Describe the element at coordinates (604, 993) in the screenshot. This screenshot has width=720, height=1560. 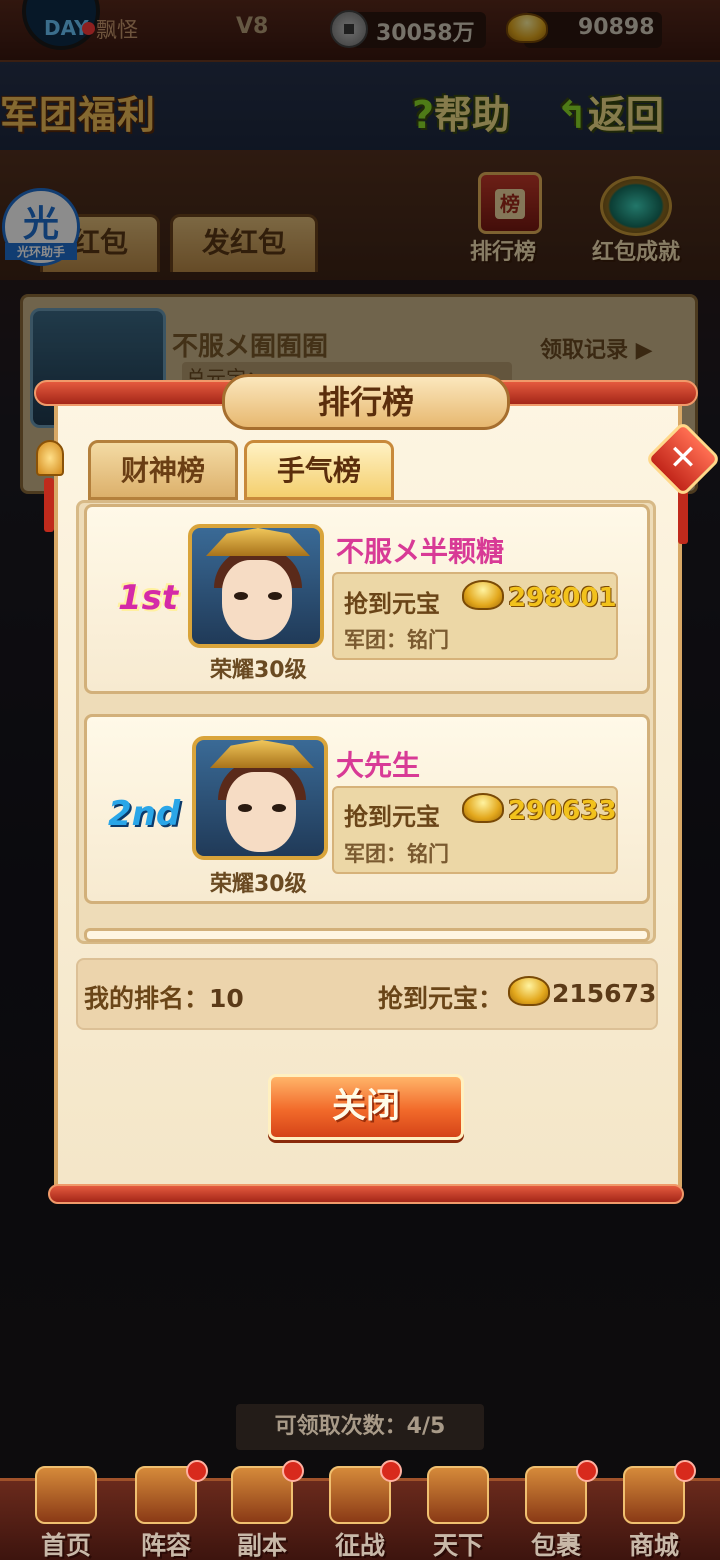
I see `my-grab-amount: 215673` at that location.